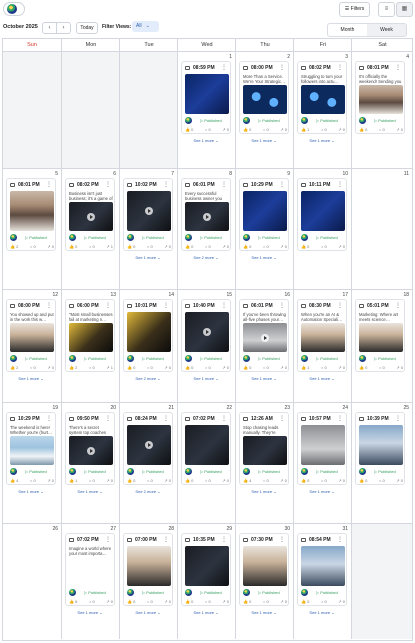  What do you see at coordinates (322, 214) in the screenshot?
I see `post-card: 10:11 PM ⋮ ▷ Published 👍 0 ○ 0 ↗ 0` at bounding box center [322, 214].